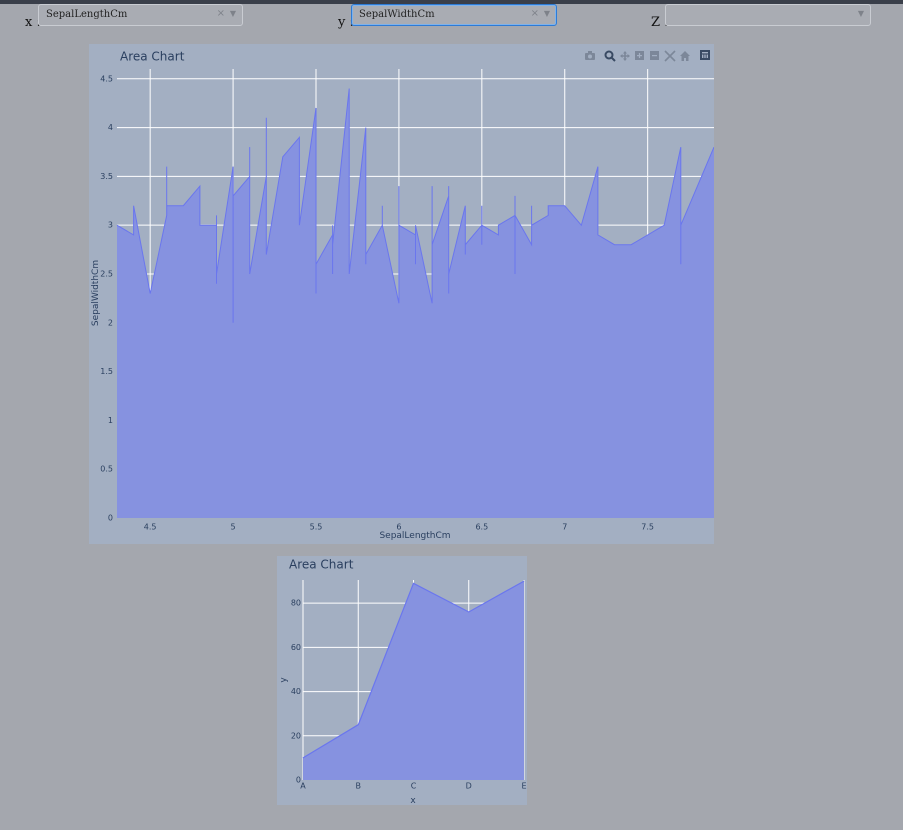 The width and height of the screenshot is (903, 830). I want to click on pan-icon, so click(625, 56).